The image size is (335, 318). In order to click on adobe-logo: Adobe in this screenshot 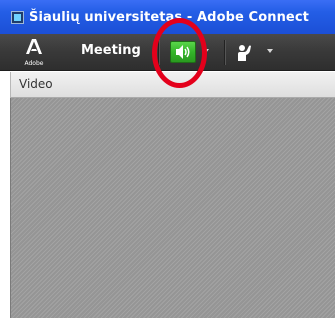, I will do `click(34, 52)`.